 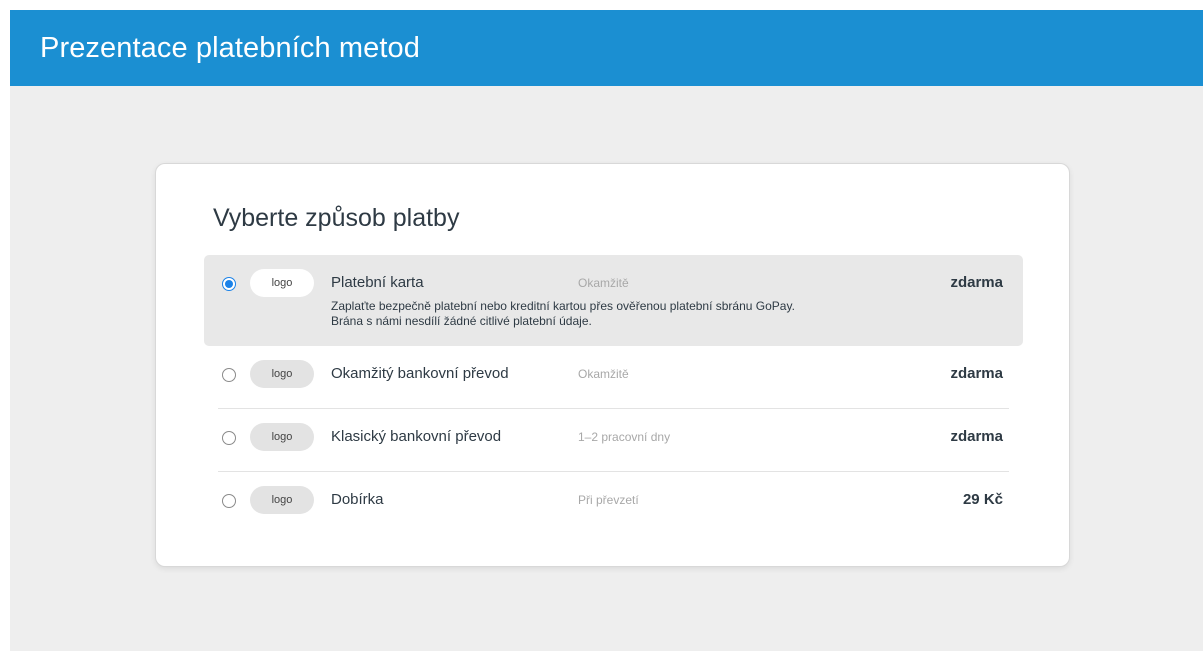 What do you see at coordinates (377, 282) in the screenshot?
I see `method-name: Platební karta` at bounding box center [377, 282].